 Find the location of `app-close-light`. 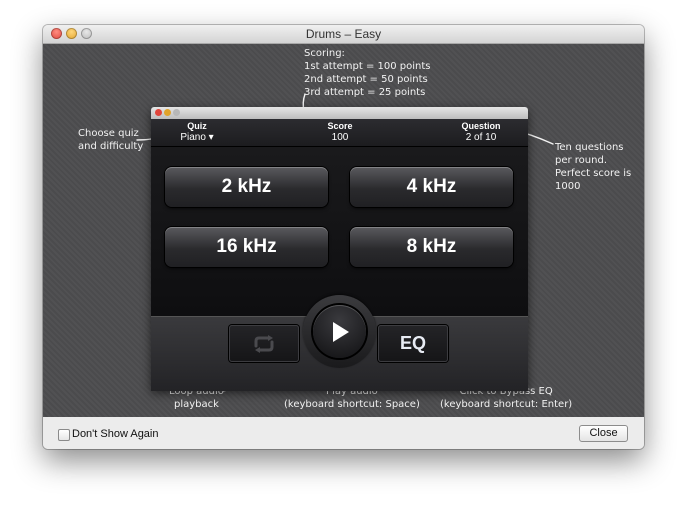

app-close-light is located at coordinates (158, 112).